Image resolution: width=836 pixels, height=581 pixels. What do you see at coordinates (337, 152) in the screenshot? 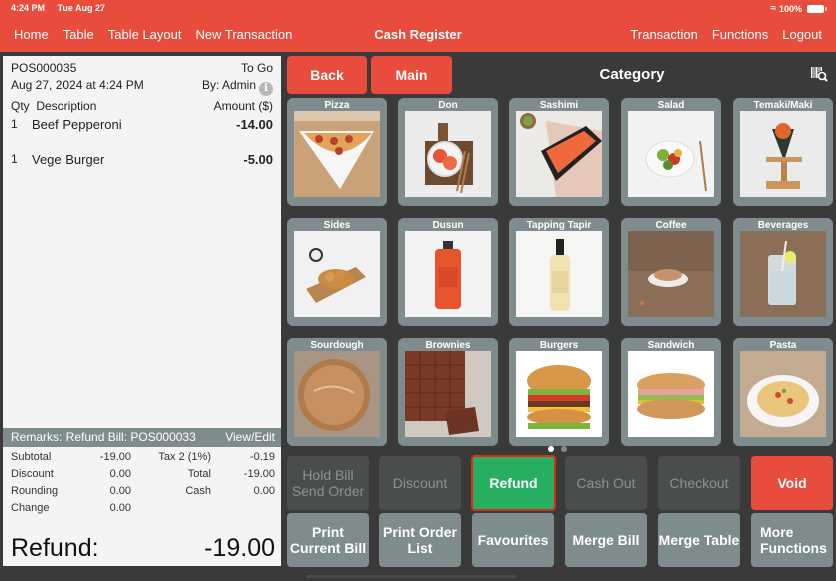
I see `category-tile-pizza: Pizza` at bounding box center [337, 152].